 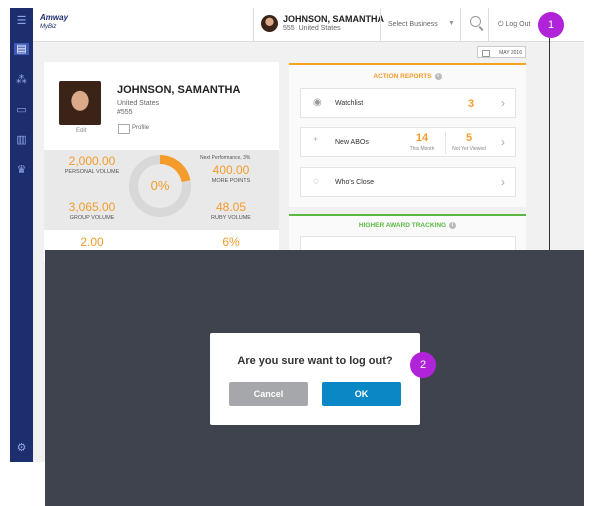 I want to click on hamburger-menu-icon: ☰, so click(x=21, y=21).